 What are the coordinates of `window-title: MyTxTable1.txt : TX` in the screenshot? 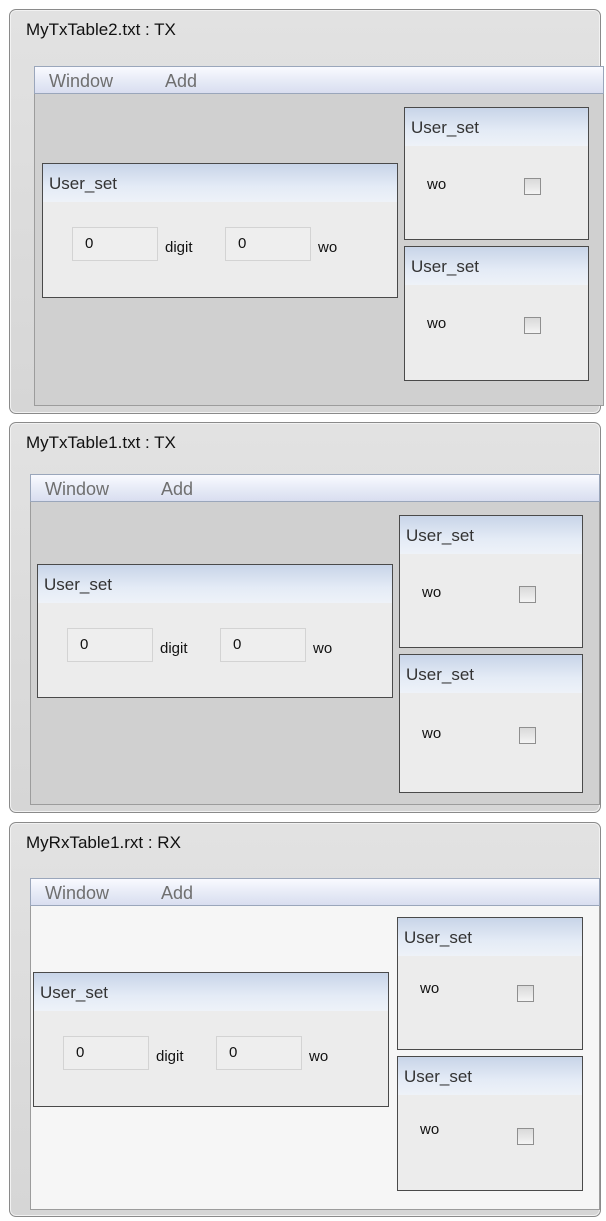 It's located at (101, 442).